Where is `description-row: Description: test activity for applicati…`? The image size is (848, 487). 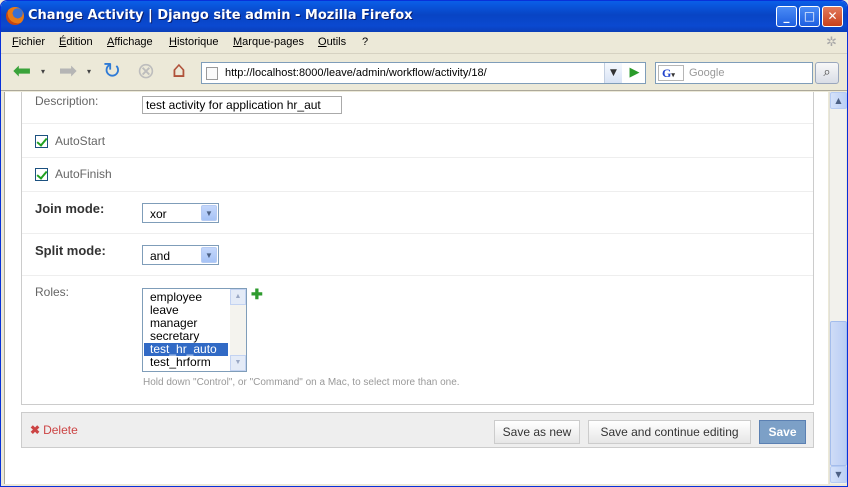 description-row: Description: test activity for applicati… is located at coordinates (417, 108).